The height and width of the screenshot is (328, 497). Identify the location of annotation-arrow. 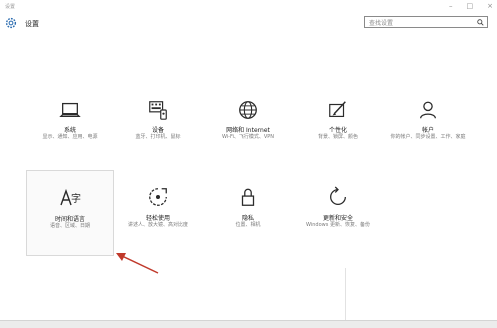
(137, 263).